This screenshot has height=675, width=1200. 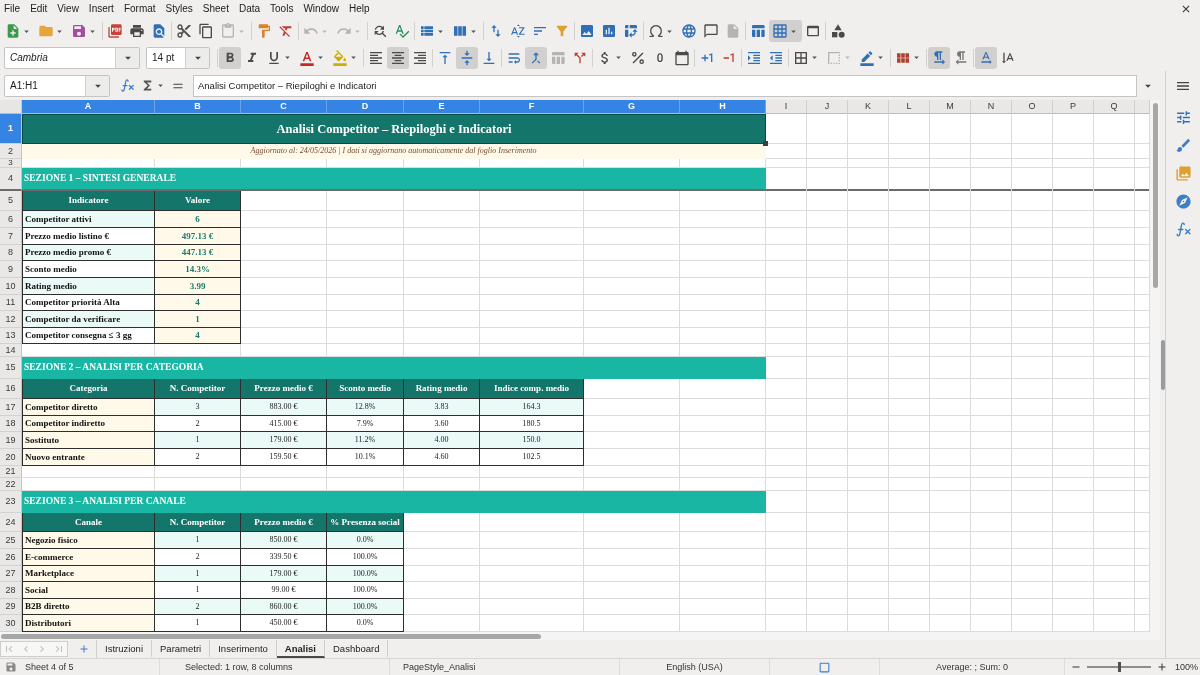 What do you see at coordinates (11, 484) in the screenshot?
I see `row-header: 22` at bounding box center [11, 484].